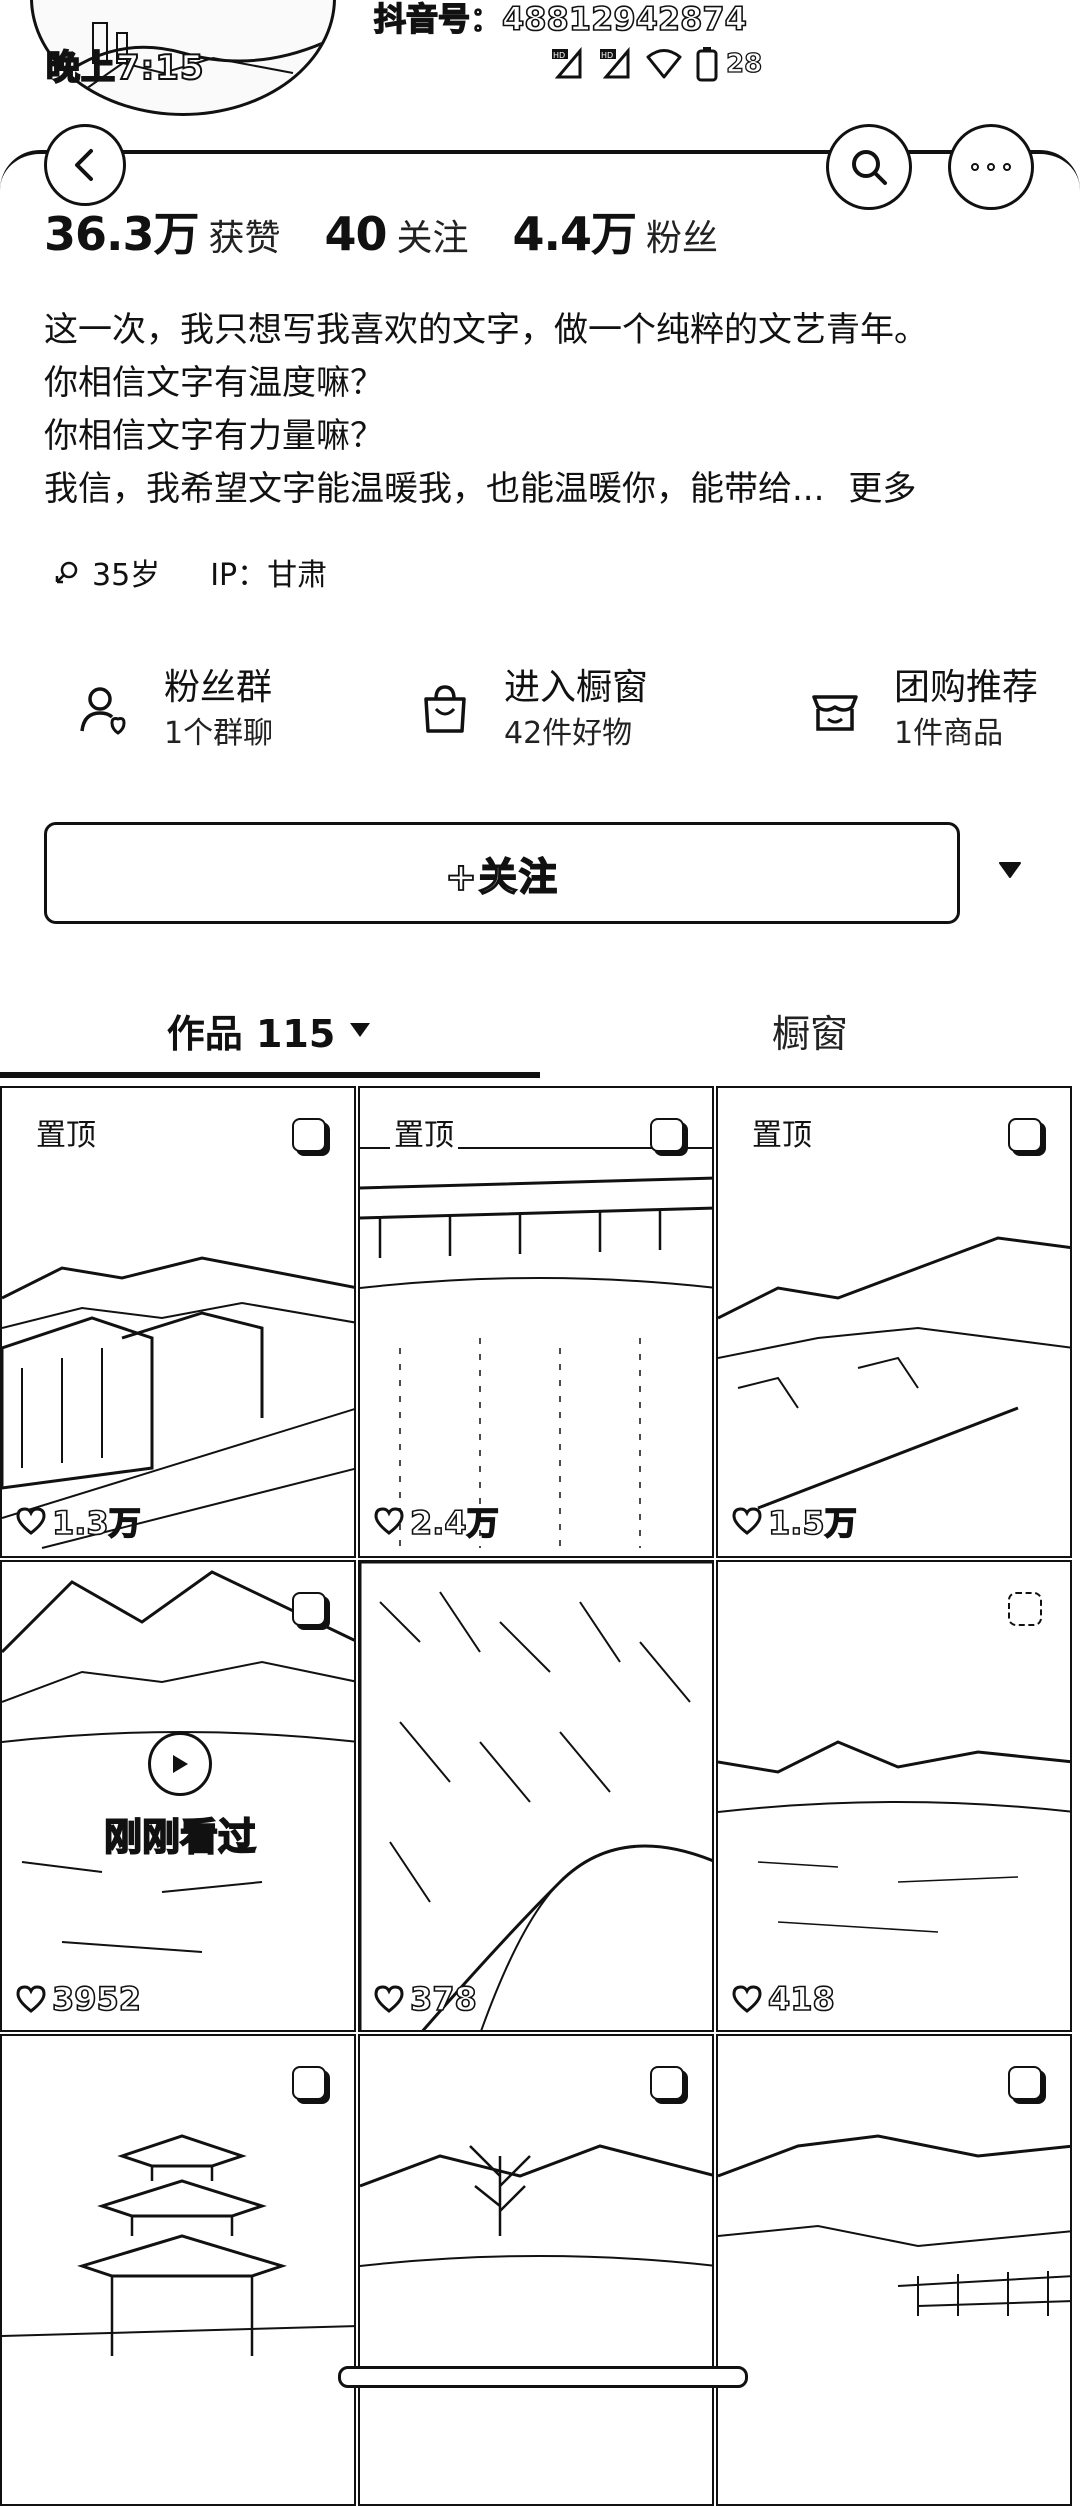 The image size is (1080, 2506). What do you see at coordinates (536, 1796) in the screenshot?
I see `video-thumbnail: 378` at bounding box center [536, 1796].